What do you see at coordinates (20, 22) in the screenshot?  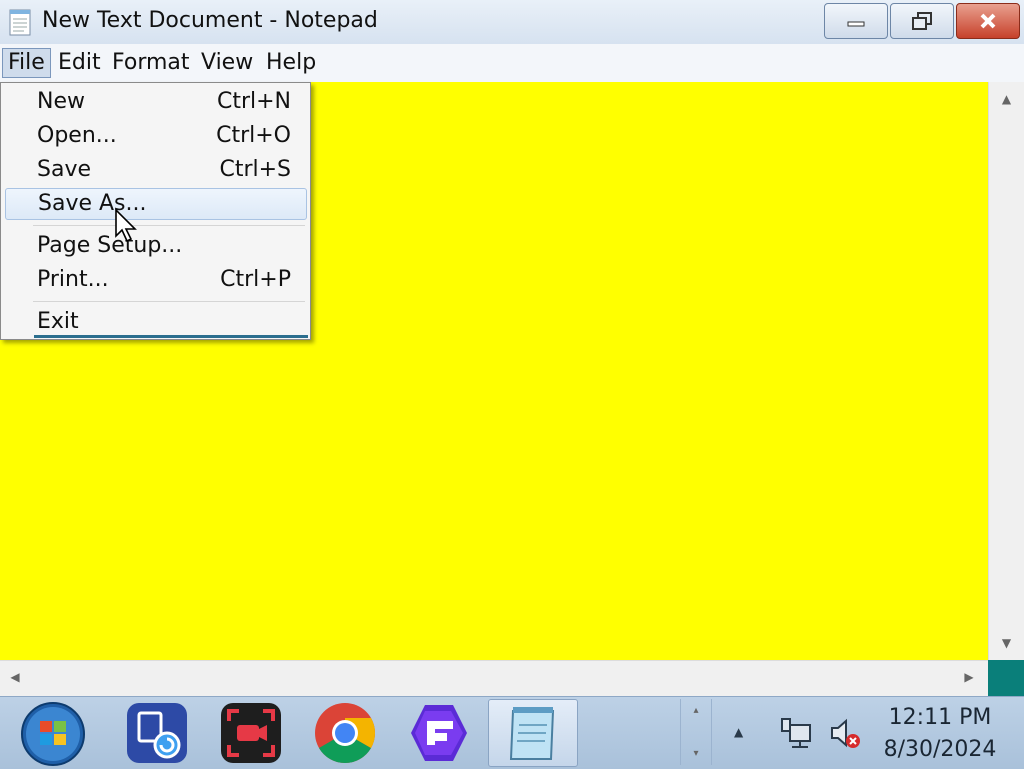 I see `notepad-icon` at bounding box center [20, 22].